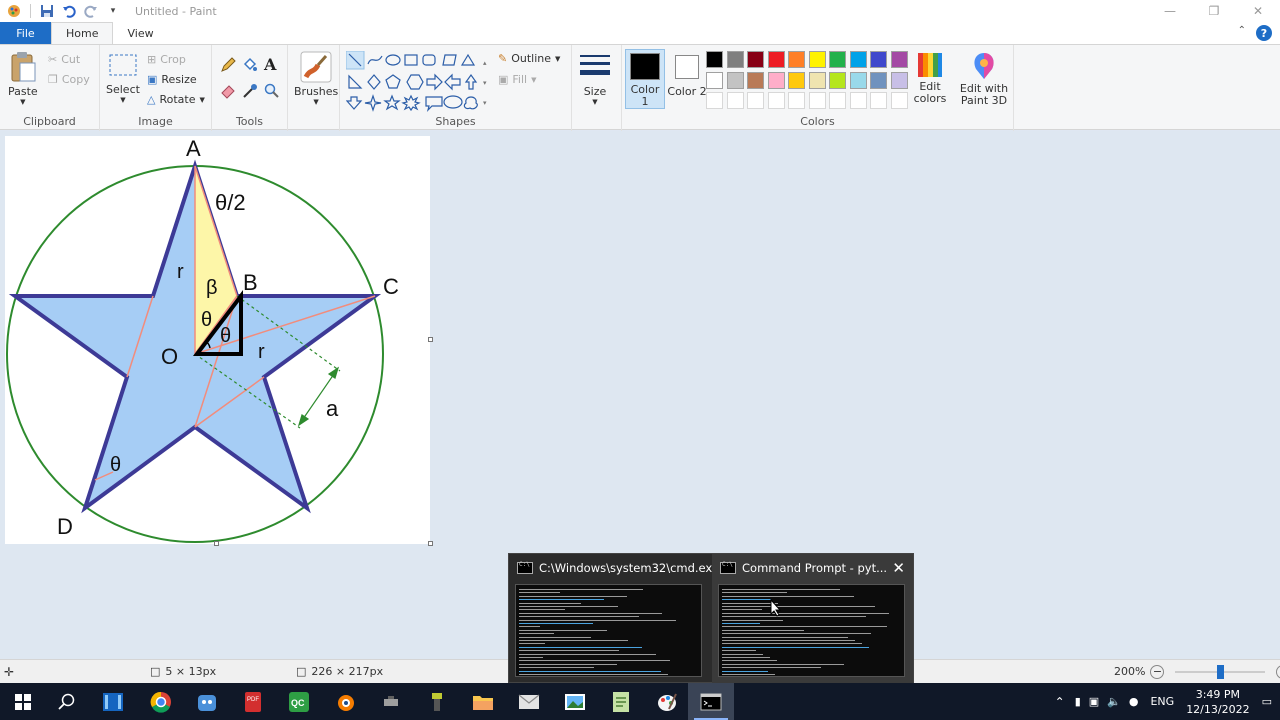 Image resolution: width=1280 pixels, height=720 pixels. Describe the element at coordinates (1267, 701) in the screenshot. I see `notifications-icon: ▭` at that location.